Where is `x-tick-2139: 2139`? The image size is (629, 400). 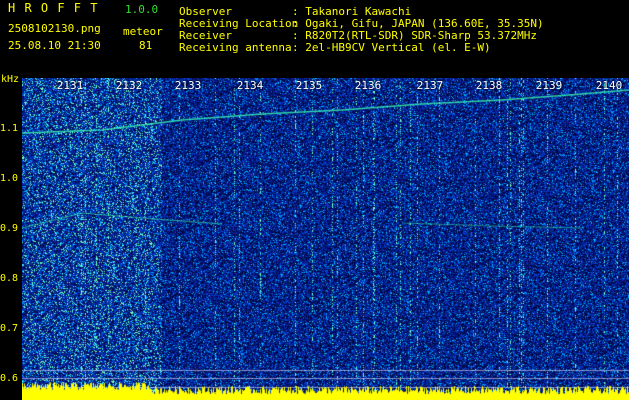
x-tick-2139: 2139 is located at coordinates (549, 85).